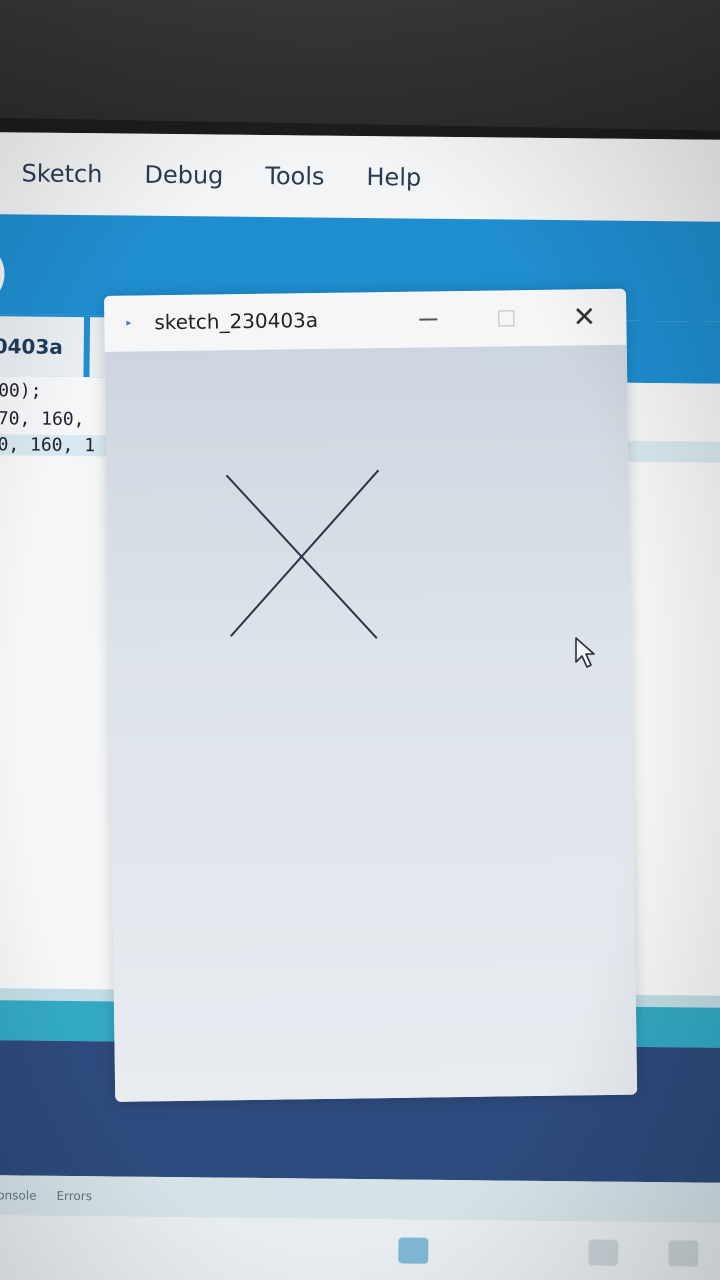 This screenshot has height=1280, width=720. What do you see at coordinates (129, 323) in the screenshot?
I see `processing-app-icon: ▸` at bounding box center [129, 323].